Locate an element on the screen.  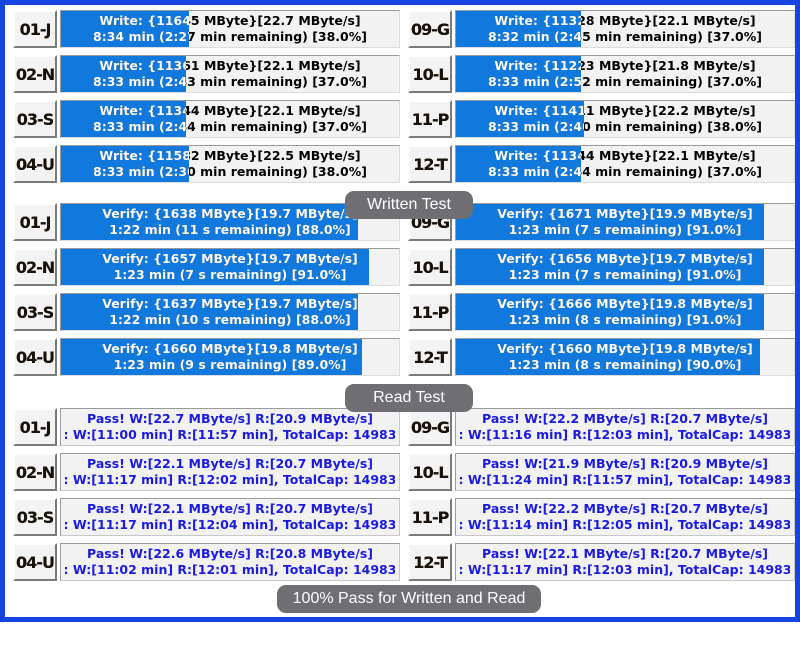
progress-line-1-highlight: Write: {11411 MByte}[22.2 MByte/s] is located at coordinates (539, 110).